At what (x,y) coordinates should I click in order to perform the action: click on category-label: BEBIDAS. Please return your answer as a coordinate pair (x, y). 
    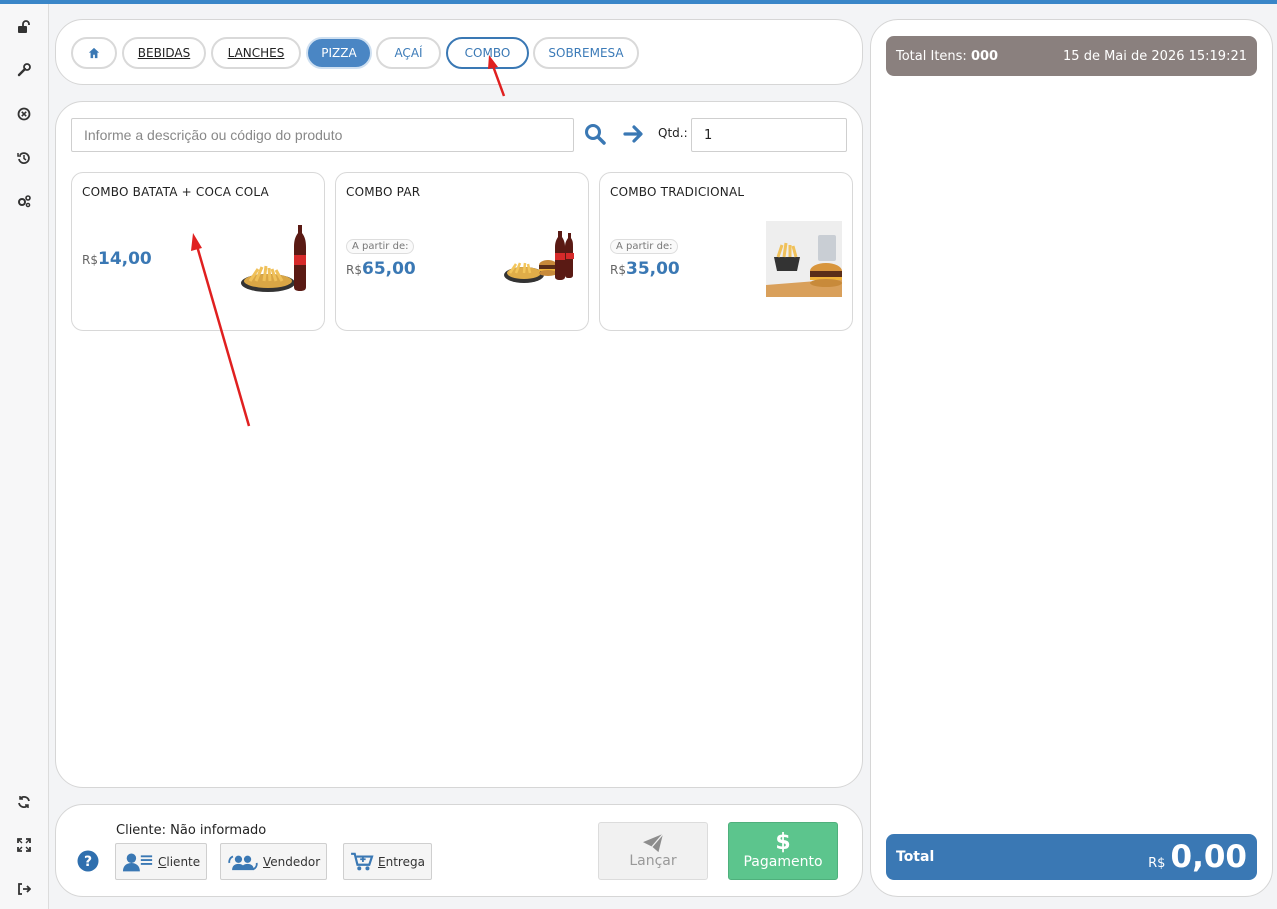
    Looking at the image, I should click on (164, 53).